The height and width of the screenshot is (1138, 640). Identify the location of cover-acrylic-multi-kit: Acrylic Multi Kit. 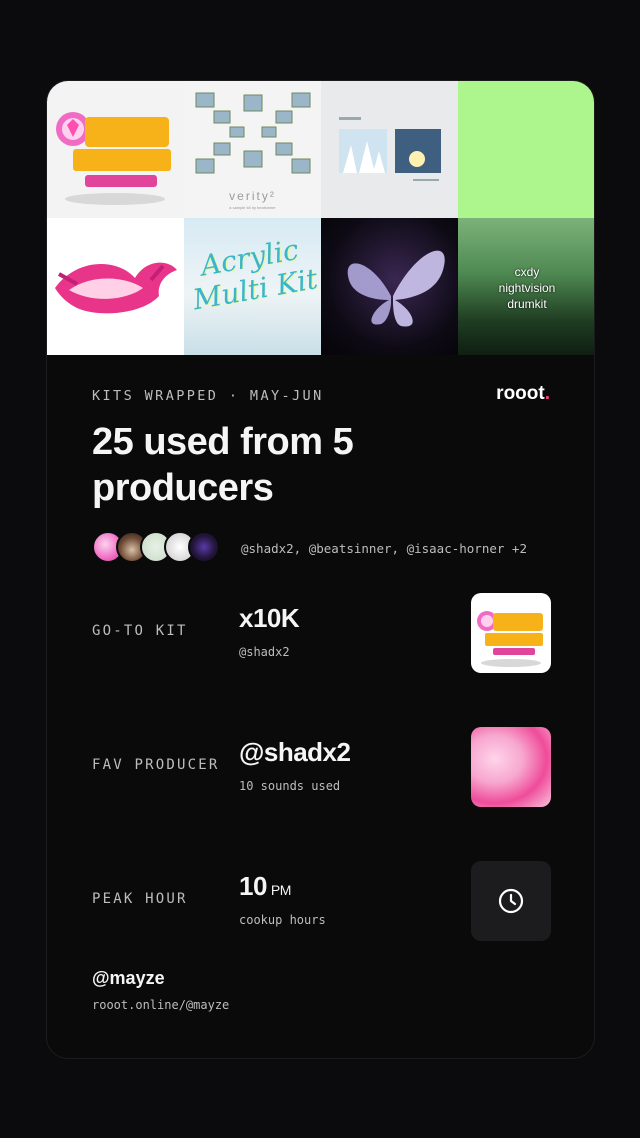
(252, 286).